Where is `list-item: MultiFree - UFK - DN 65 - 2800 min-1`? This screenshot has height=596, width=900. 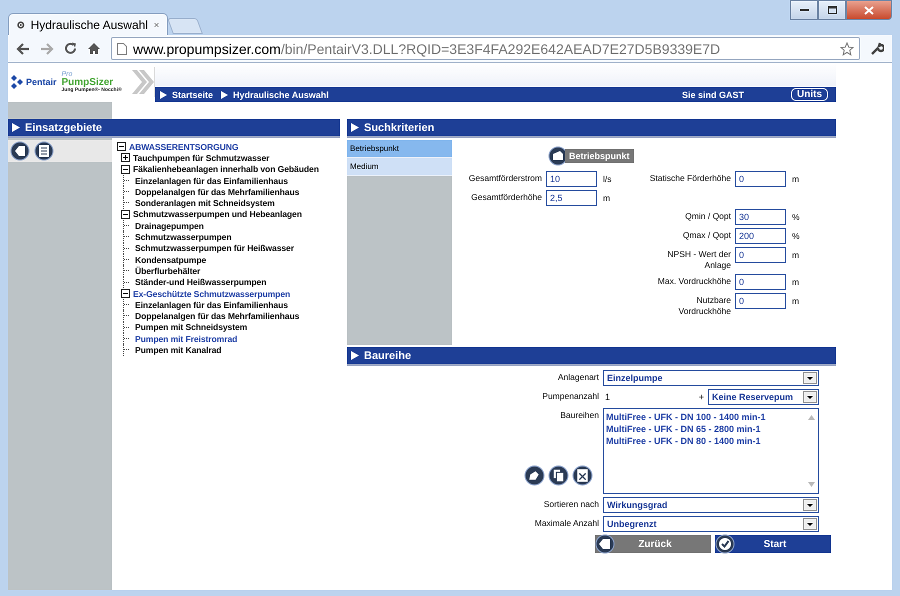
list-item: MultiFree - UFK - DN 65 - 2800 min-1 is located at coordinates (704, 429).